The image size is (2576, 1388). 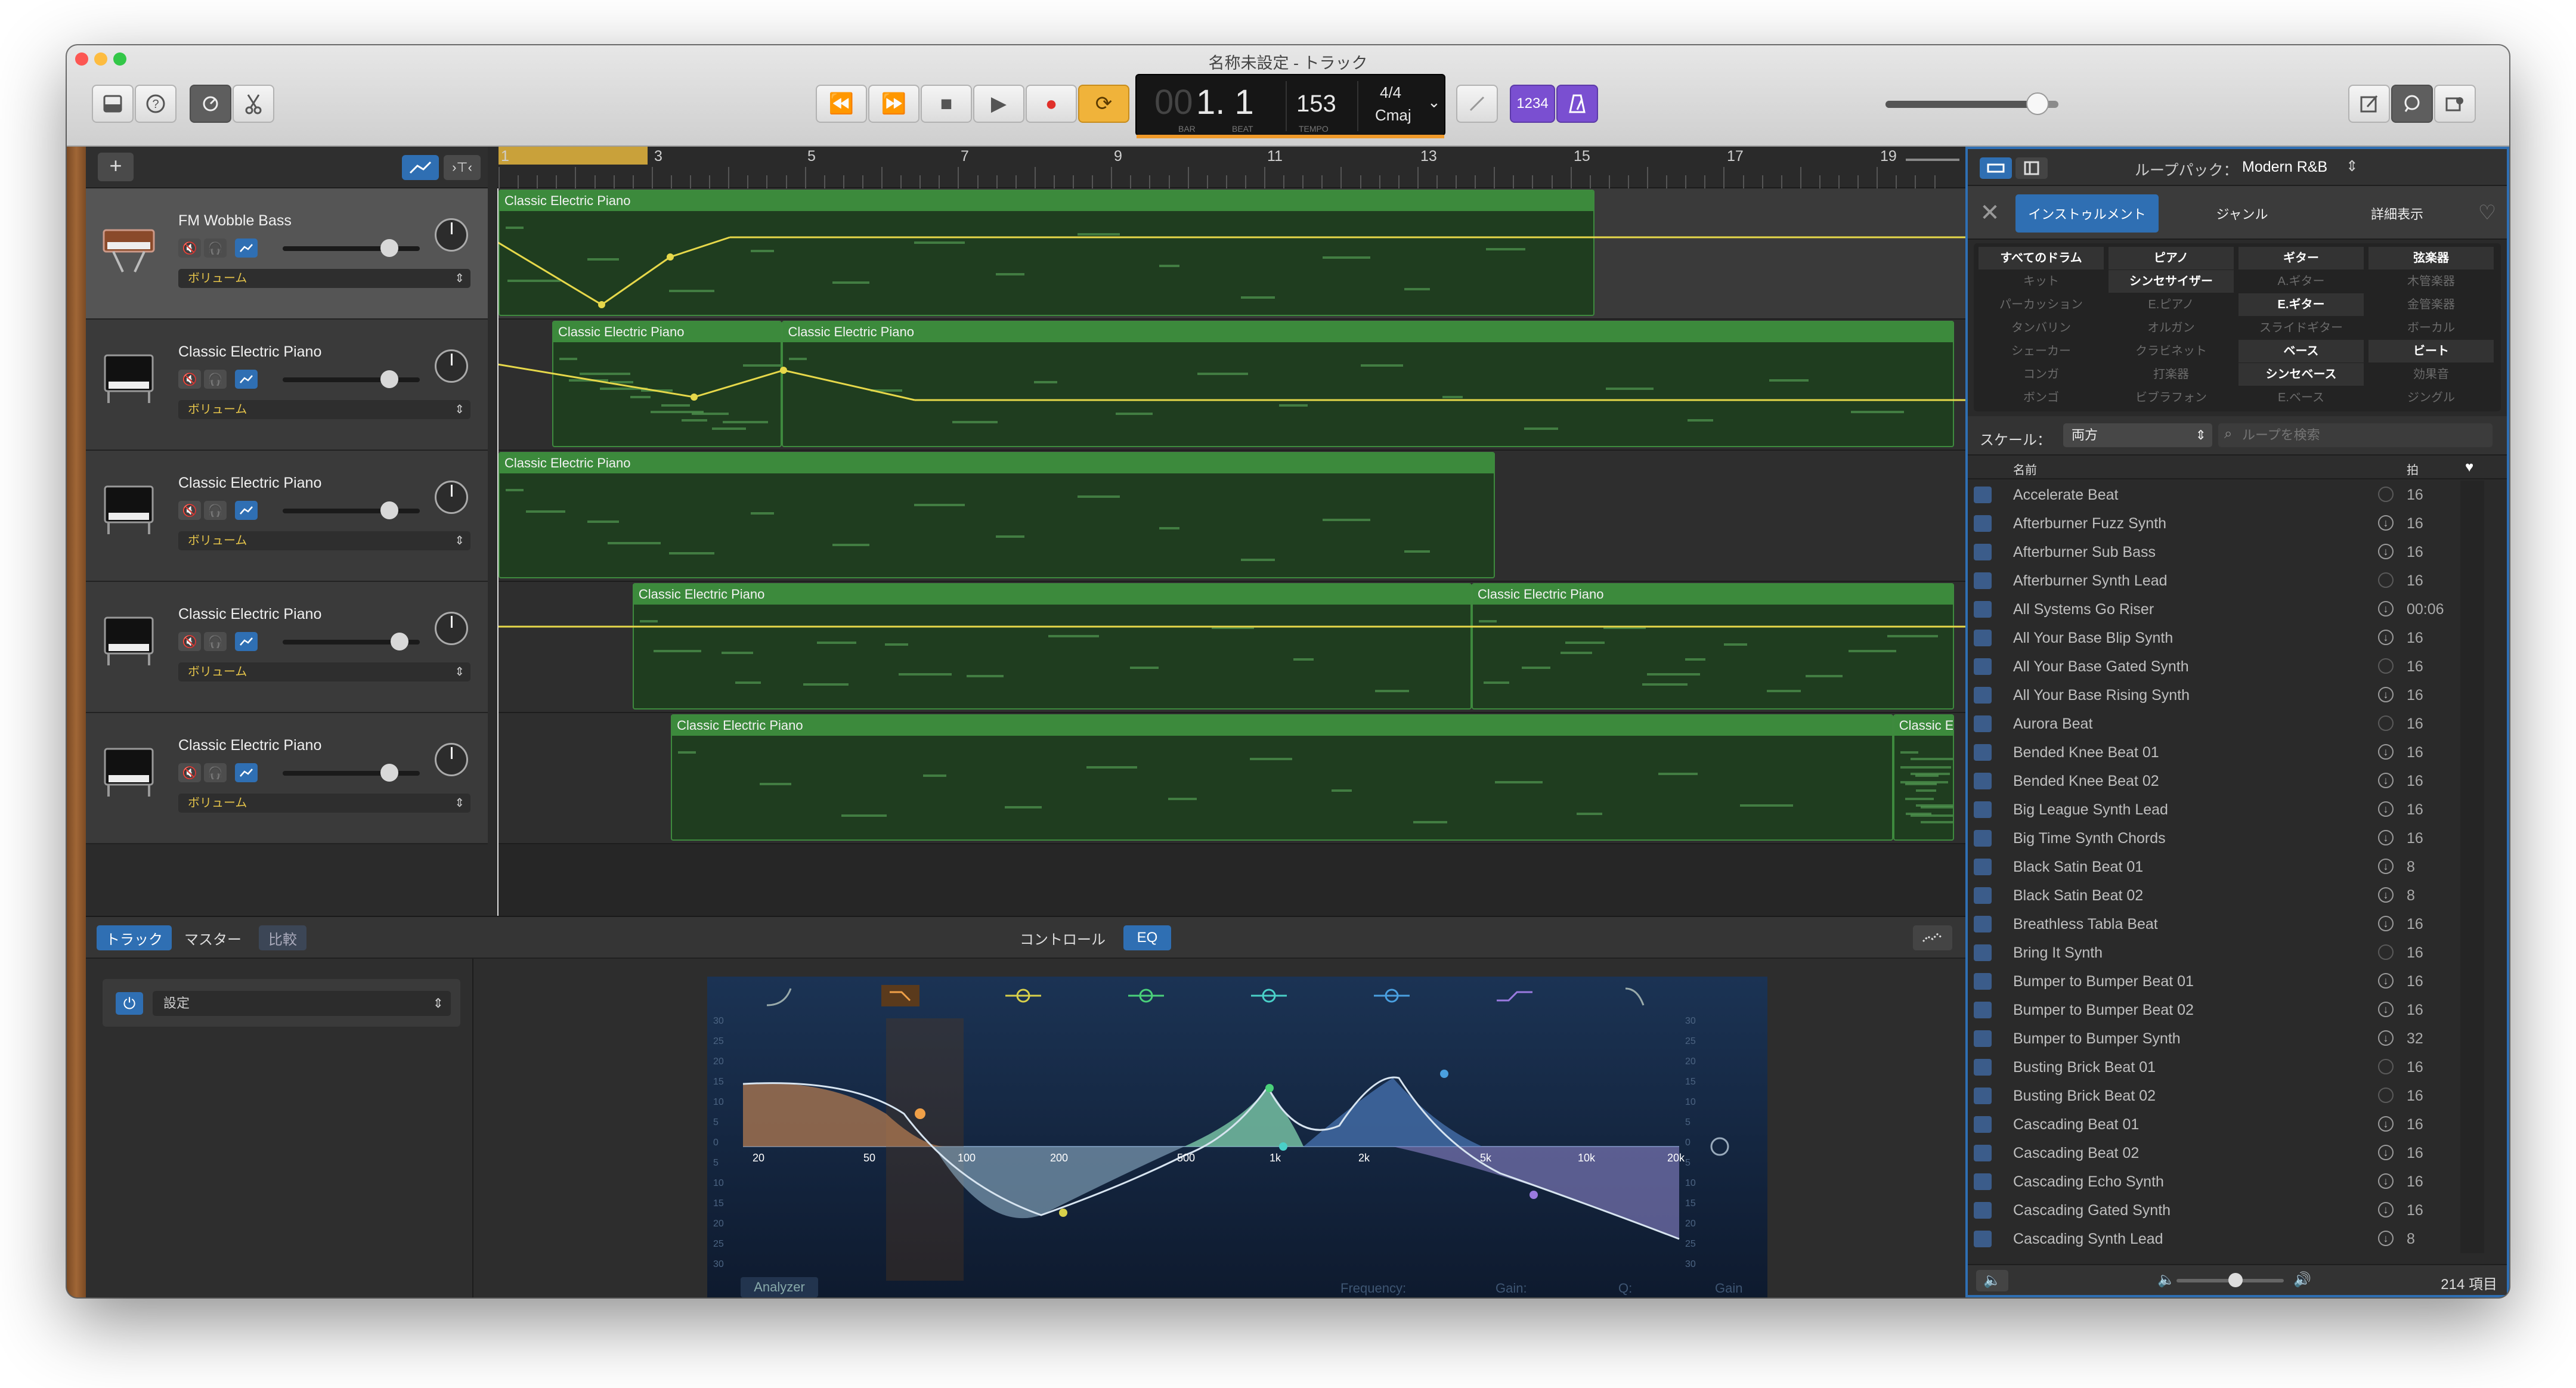 What do you see at coordinates (2238, 1038) in the screenshot?
I see `loop-list-item: Bumper to Bumper Synth ↓ 32` at bounding box center [2238, 1038].